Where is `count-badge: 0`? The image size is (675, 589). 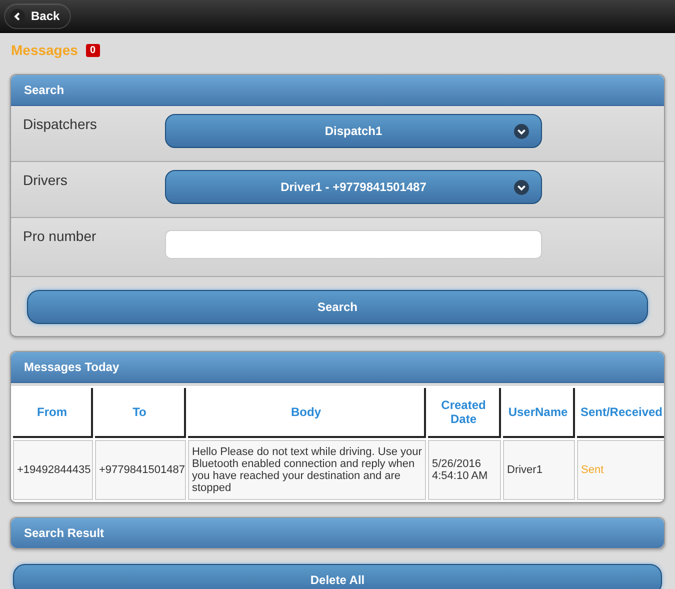
count-badge: 0 is located at coordinates (93, 50).